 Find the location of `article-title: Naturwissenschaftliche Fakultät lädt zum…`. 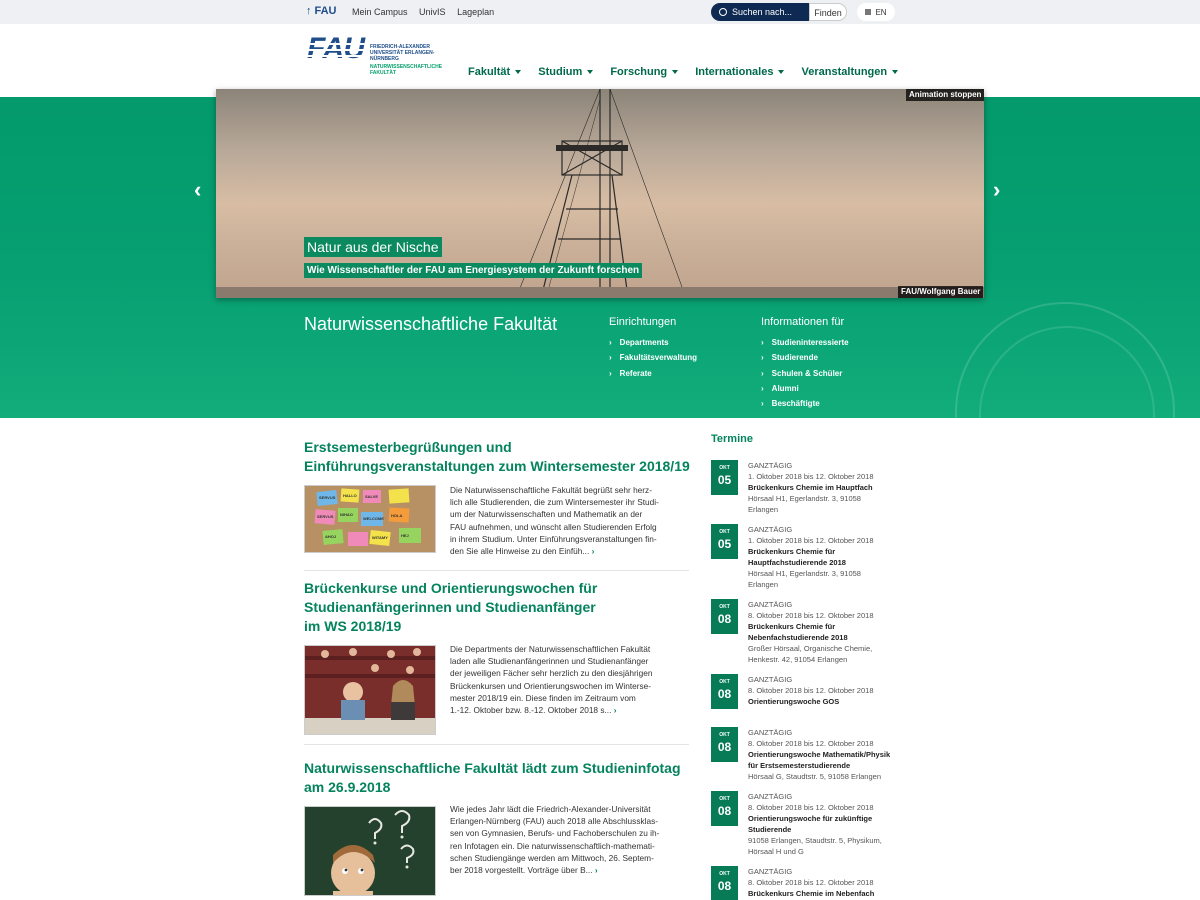

article-title: Naturwissenschaftliche Fakultät lädt zum… is located at coordinates (501, 778).